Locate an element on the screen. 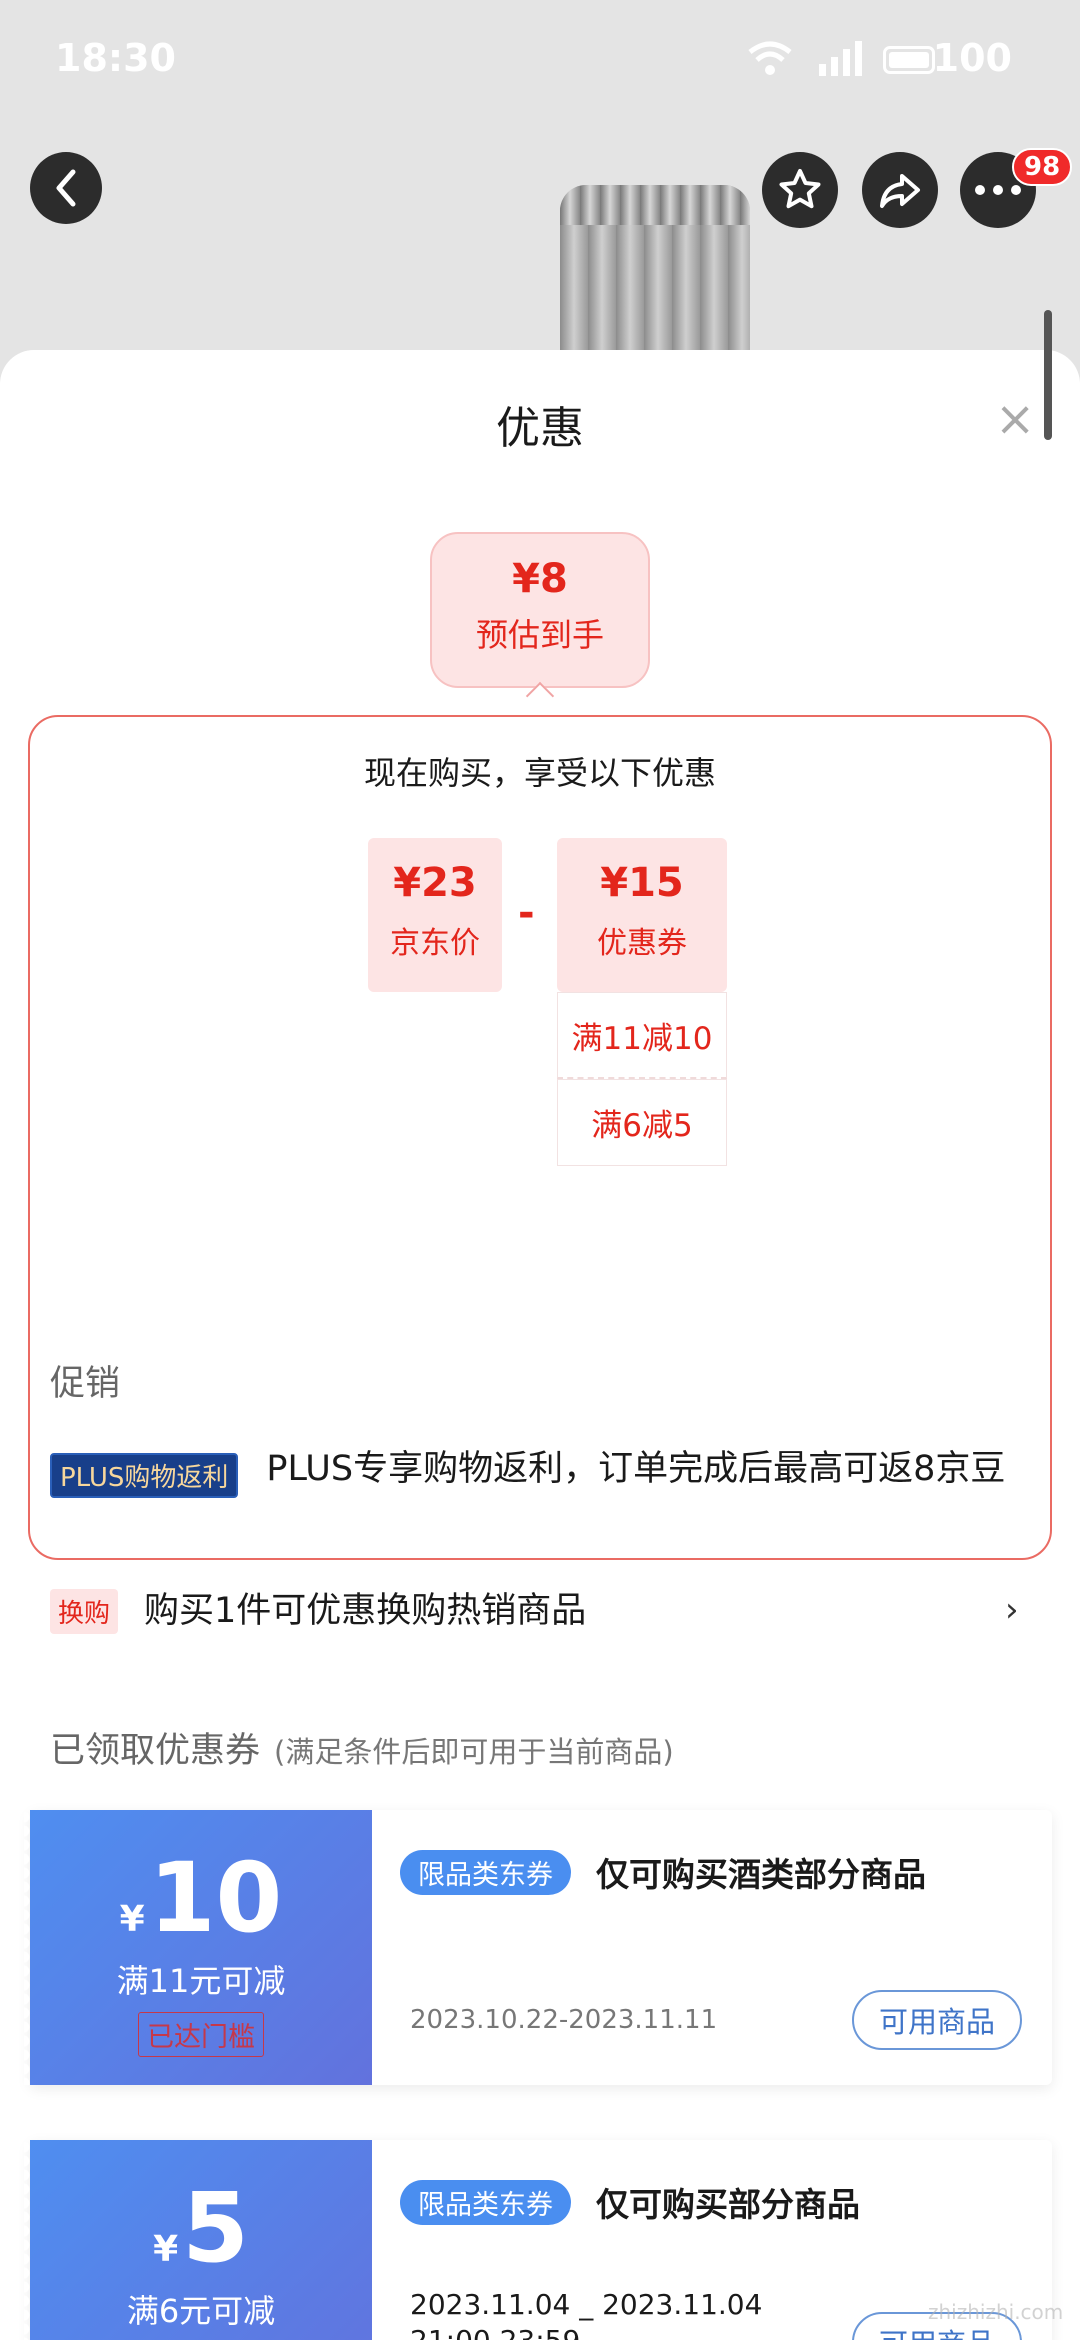 This screenshot has height=2340, width=1080. coupon-condition: 满11元可减 is located at coordinates (201, 1981).